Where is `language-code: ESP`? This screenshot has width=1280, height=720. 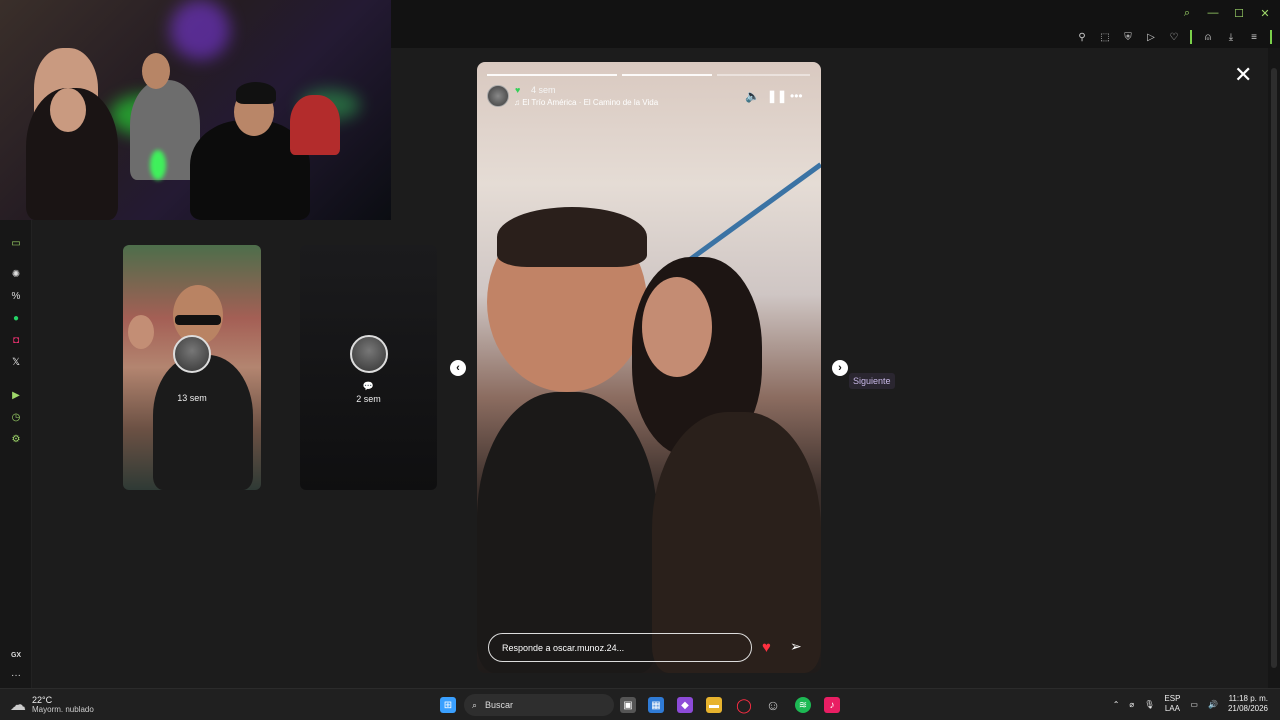 language-code: ESP is located at coordinates (1172, 698).